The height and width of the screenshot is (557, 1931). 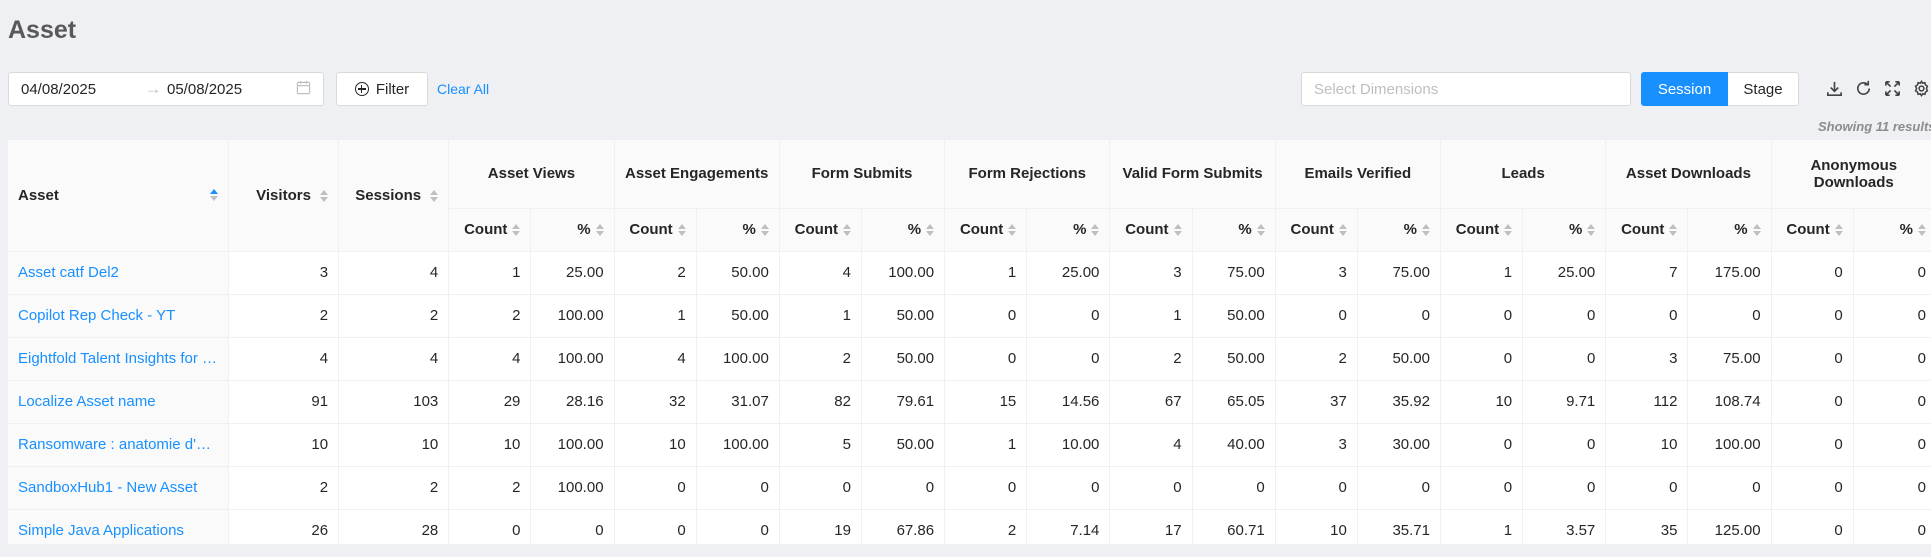 I want to click on asset-name-link: SandboxHub1 - New Asset, so click(x=118, y=488).